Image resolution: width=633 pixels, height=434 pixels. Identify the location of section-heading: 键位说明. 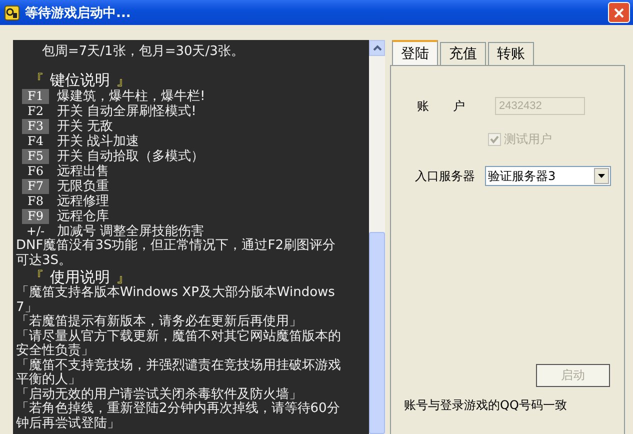
(80, 80).